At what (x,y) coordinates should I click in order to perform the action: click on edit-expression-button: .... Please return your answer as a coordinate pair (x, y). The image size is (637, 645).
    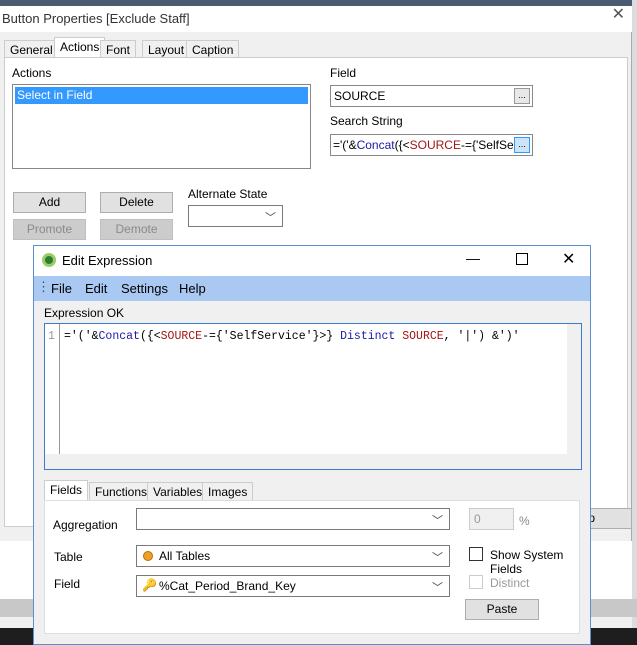
    Looking at the image, I should click on (522, 145).